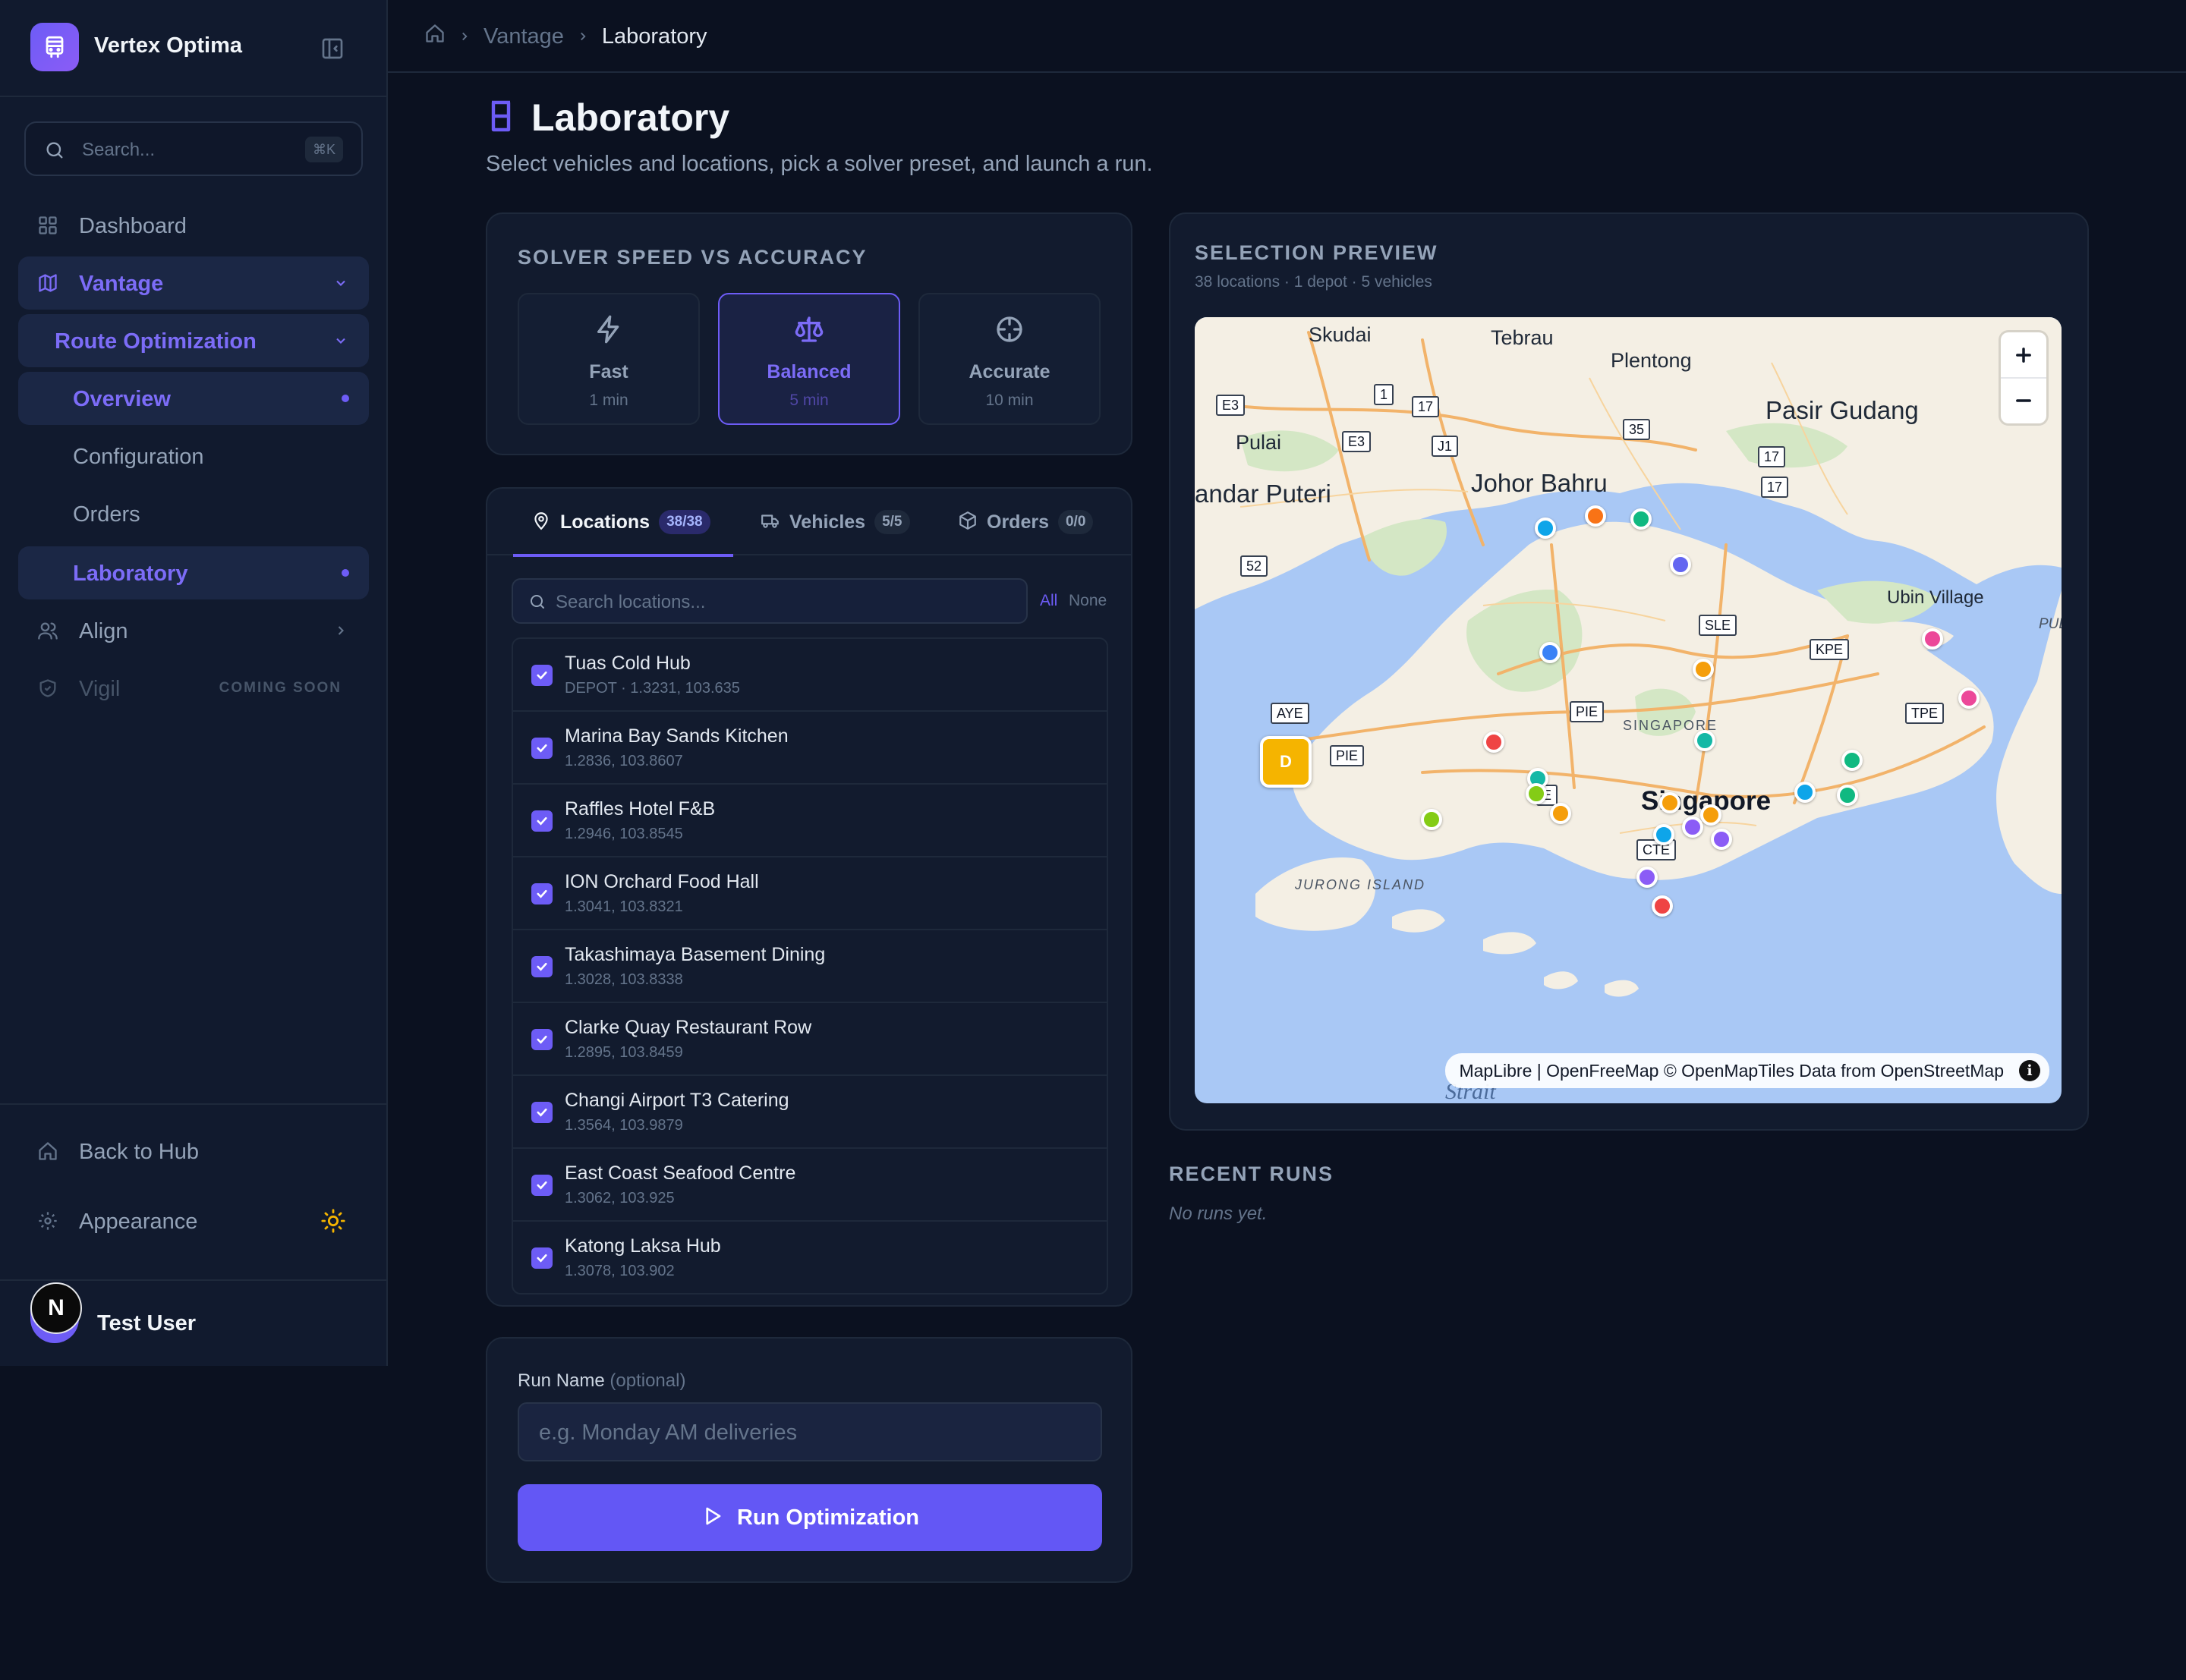  What do you see at coordinates (810, 893) in the screenshot?
I see `list-item: ION Orchard Food Hall 1.3041, 103.8321` at bounding box center [810, 893].